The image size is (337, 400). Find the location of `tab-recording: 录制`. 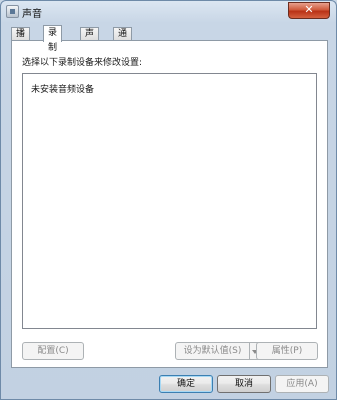

tab-recording: 录制 is located at coordinates (53, 39).